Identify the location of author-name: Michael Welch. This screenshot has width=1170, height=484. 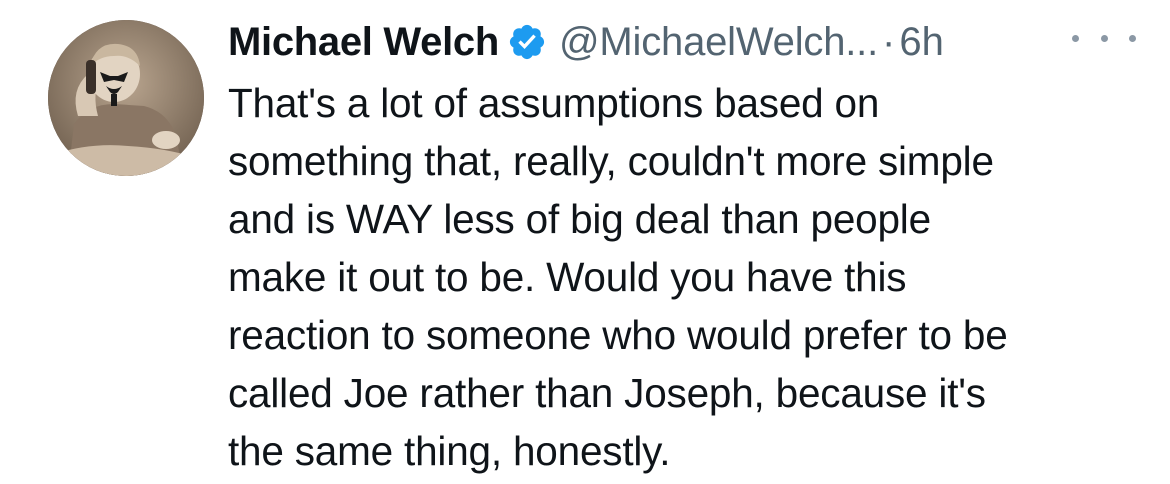
(363, 42).